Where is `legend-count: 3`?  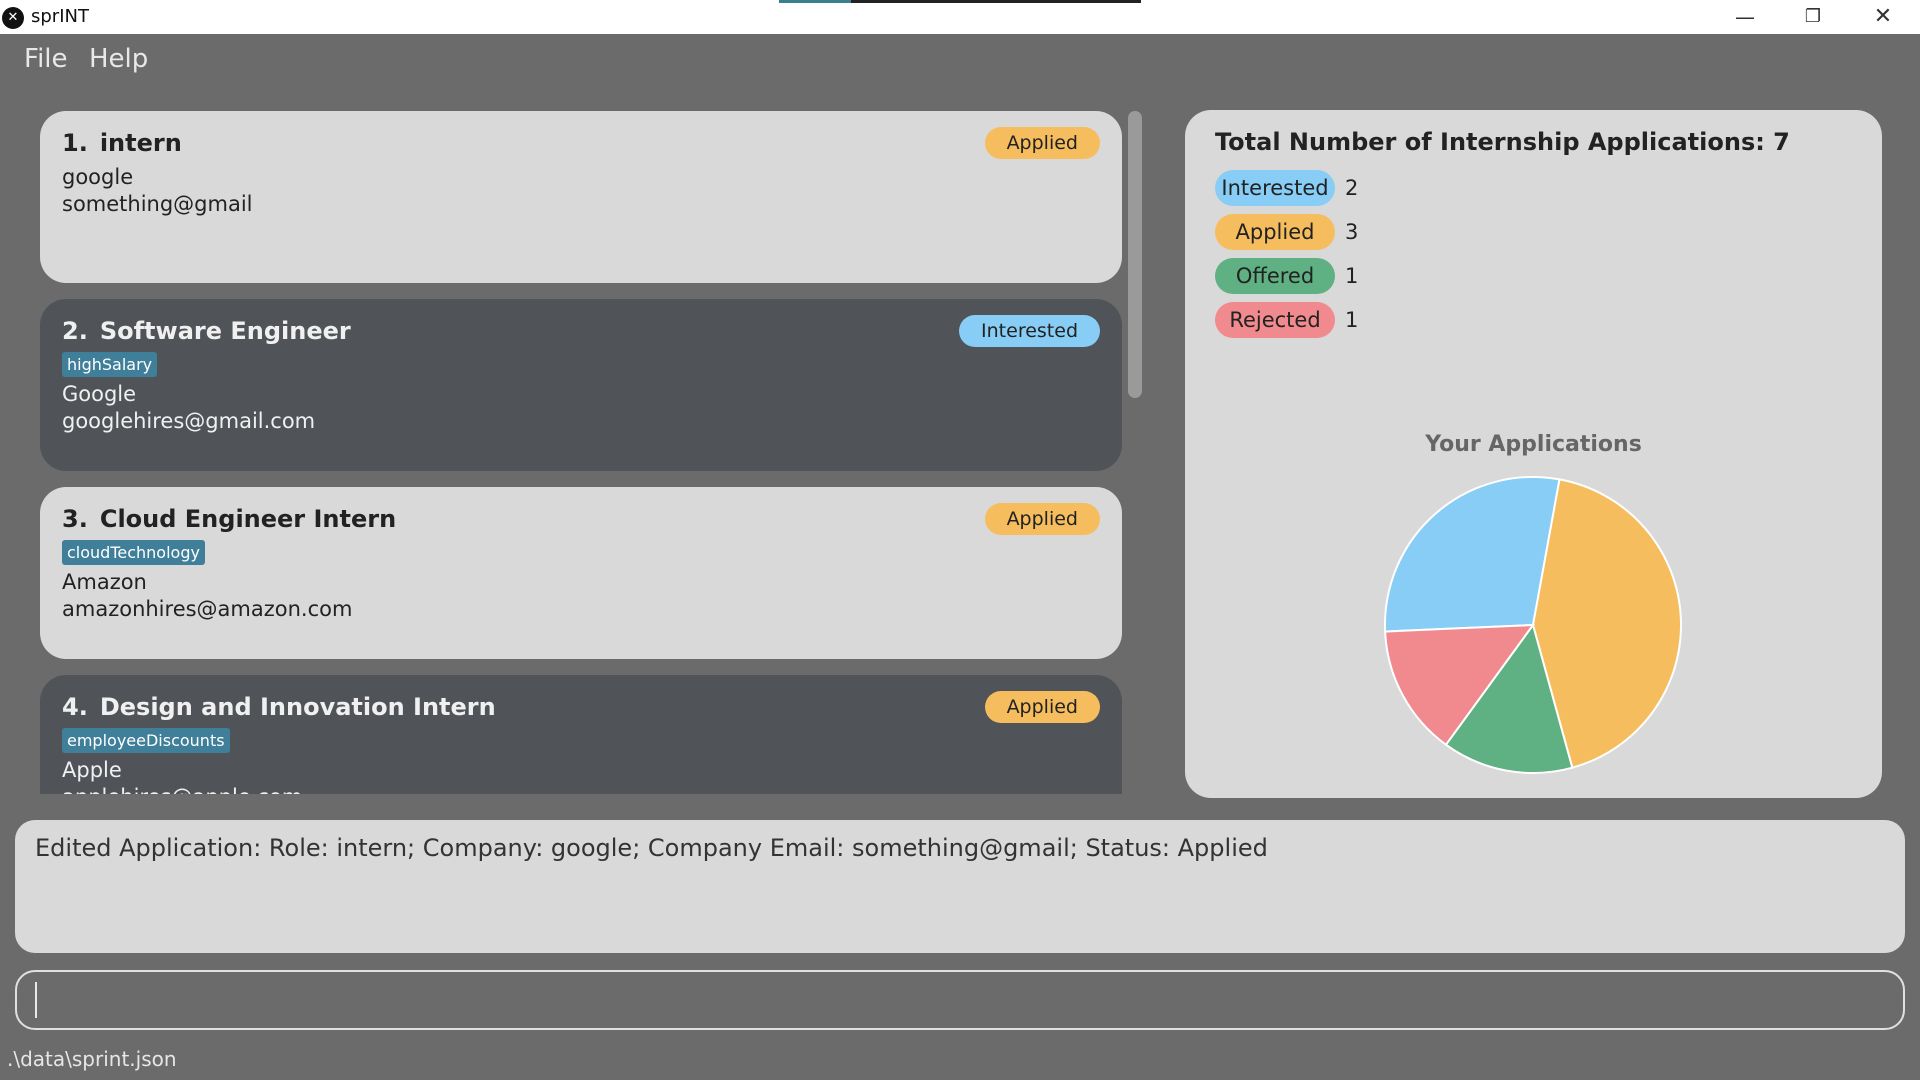
legend-count: 3 is located at coordinates (1352, 232).